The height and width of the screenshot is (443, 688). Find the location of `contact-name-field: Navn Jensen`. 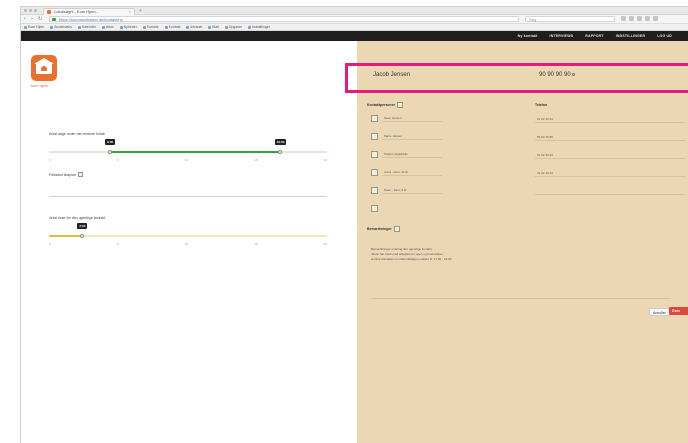

contact-name-field: Navn Jensen is located at coordinates (412, 118).